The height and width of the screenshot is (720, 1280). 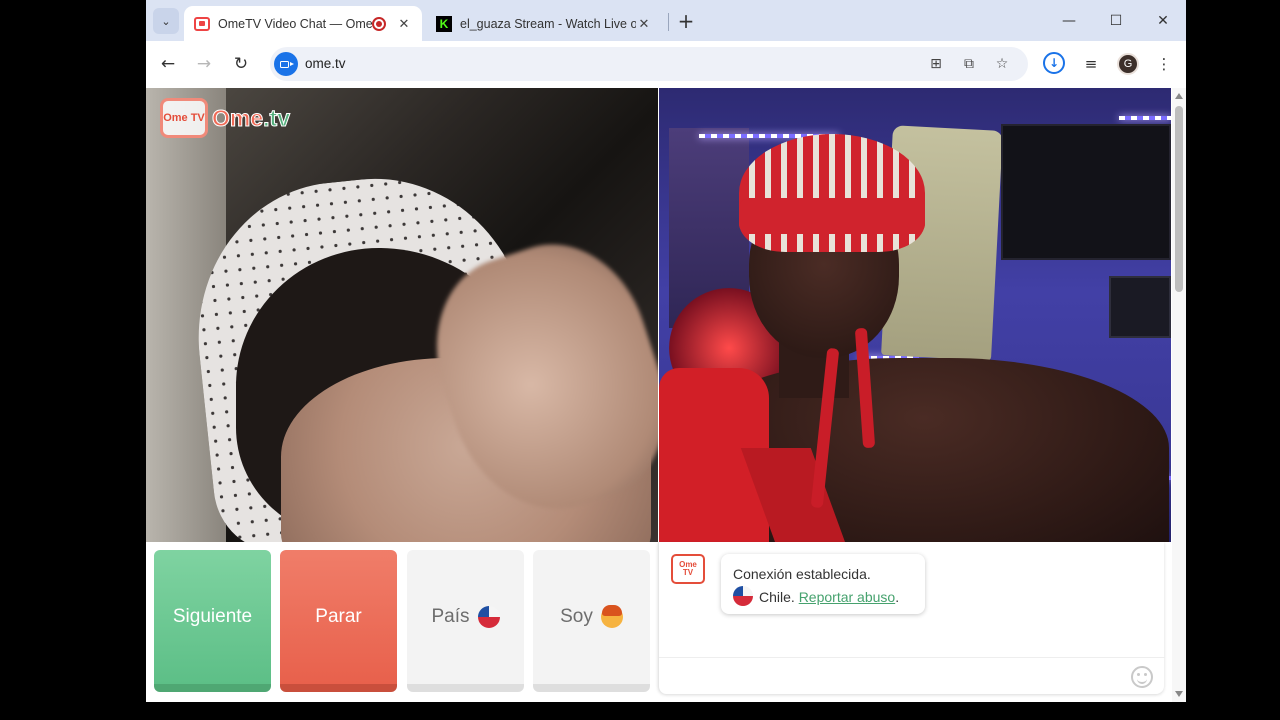 What do you see at coordinates (1142, 677) in the screenshot?
I see `emoji-picker-icon` at bounding box center [1142, 677].